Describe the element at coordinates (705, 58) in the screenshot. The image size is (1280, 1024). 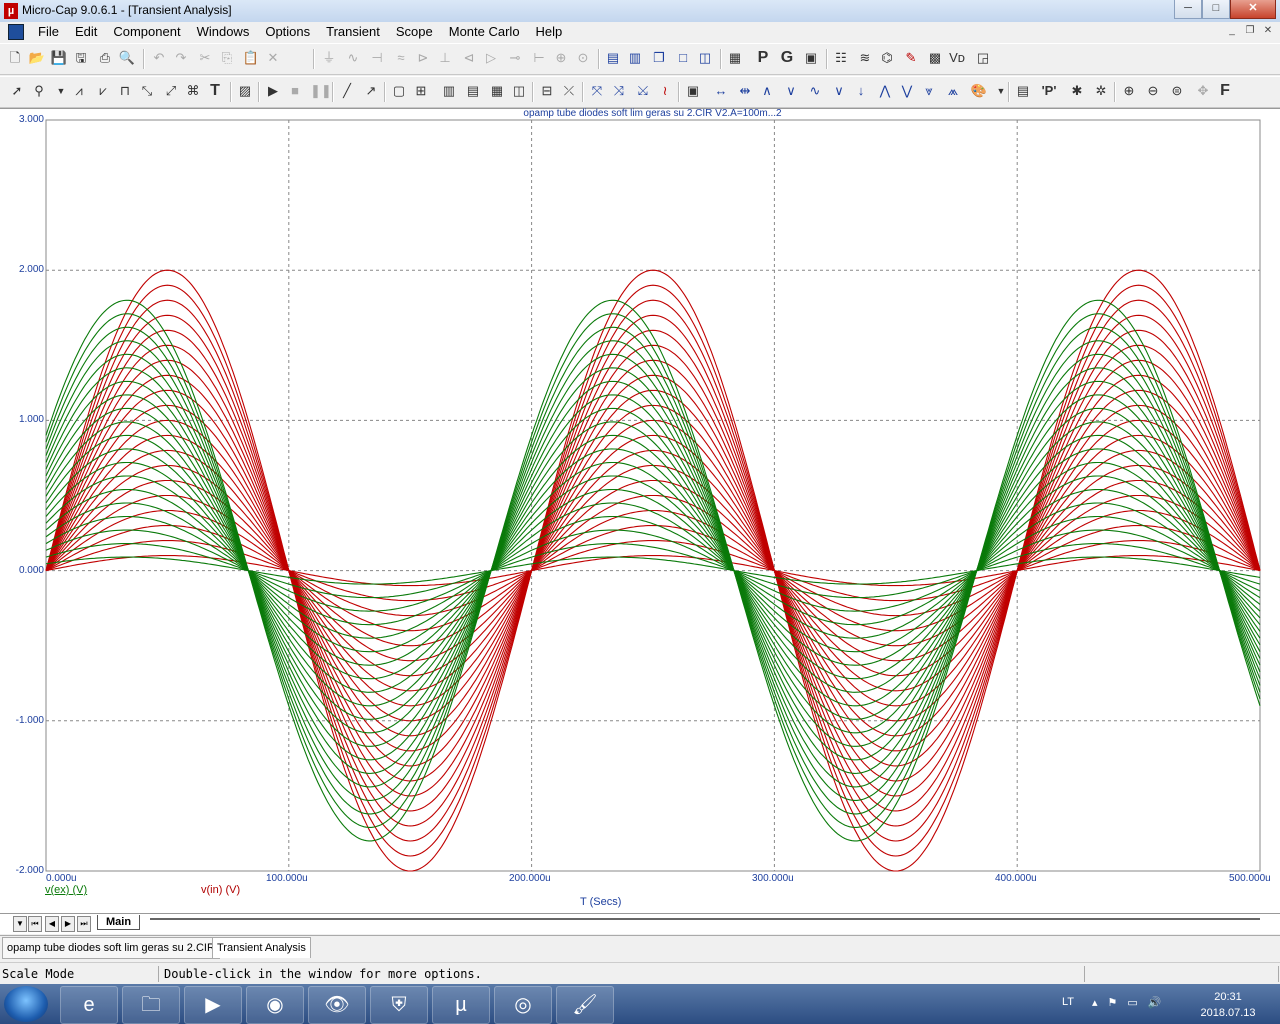
I see `split-window-icon: ◫` at that location.